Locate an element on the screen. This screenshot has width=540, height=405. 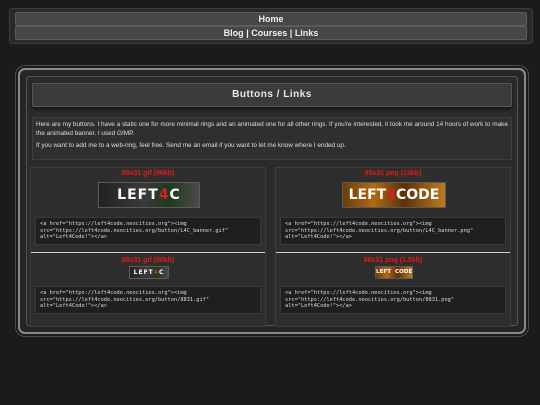
nav-bar-sections: Blog | Courses | Links is located at coordinates (271, 33).